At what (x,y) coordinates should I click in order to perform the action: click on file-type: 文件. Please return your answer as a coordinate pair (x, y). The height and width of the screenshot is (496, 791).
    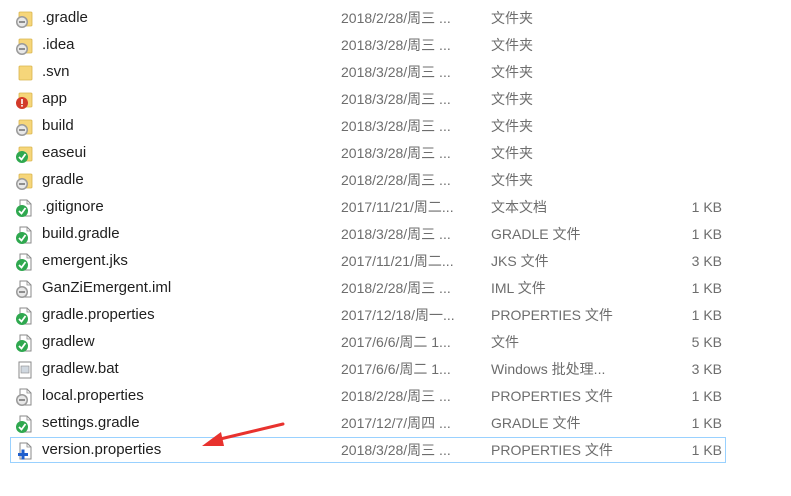
    Looking at the image, I should click on (505, 342).